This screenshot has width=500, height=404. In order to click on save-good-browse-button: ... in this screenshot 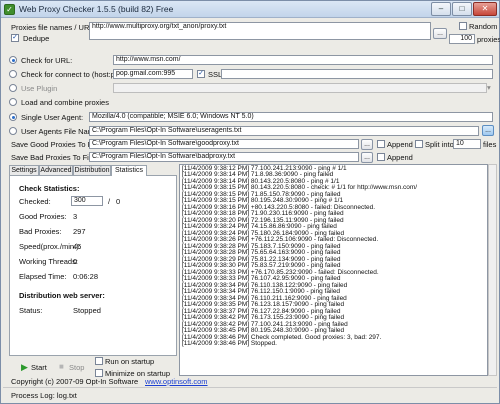, I will do `click(367, 144)`.